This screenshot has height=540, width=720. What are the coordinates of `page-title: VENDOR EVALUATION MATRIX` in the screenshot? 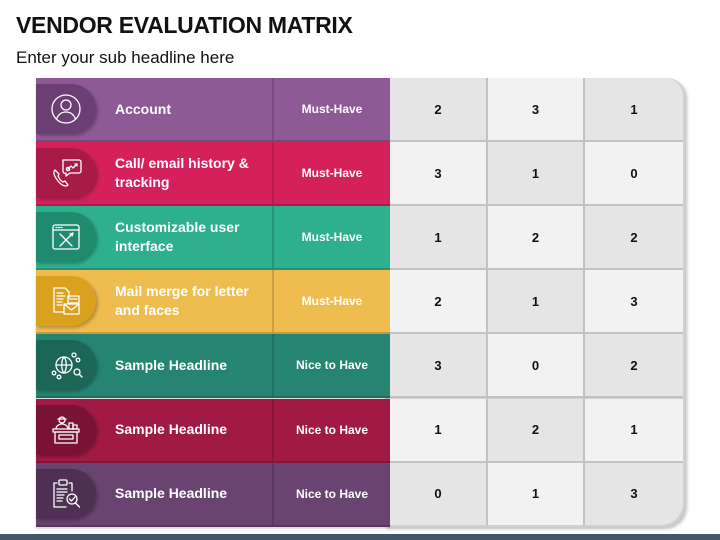 It's located at (184, 25).